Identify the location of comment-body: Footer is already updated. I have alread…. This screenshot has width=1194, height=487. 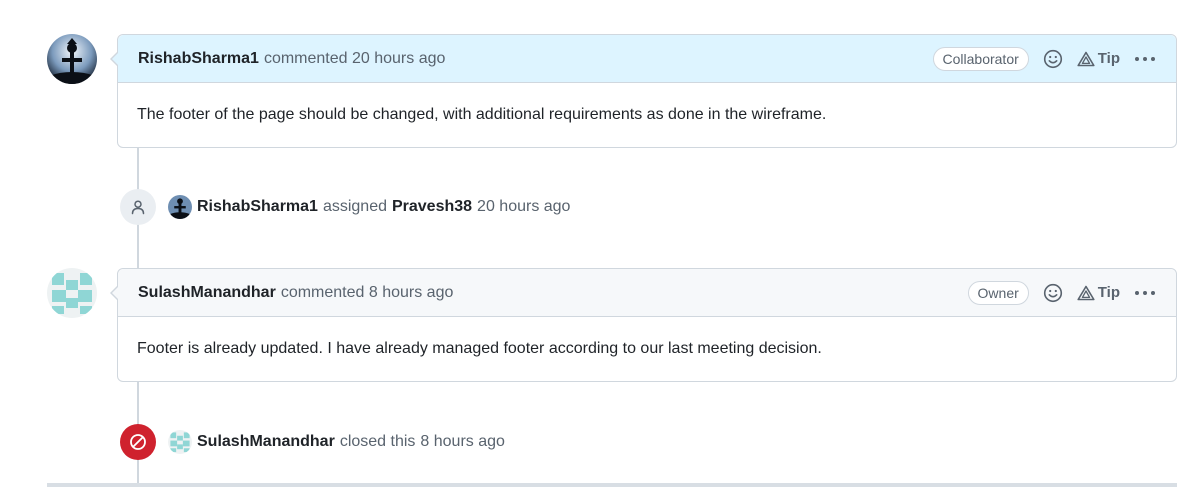
(479, 348).